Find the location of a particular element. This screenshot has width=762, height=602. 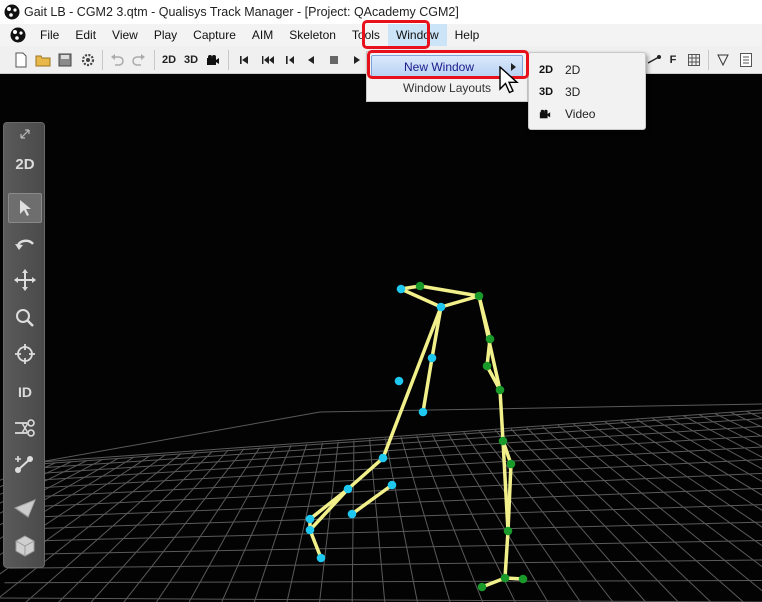

new-file-icon is located at coordinates (21, 60).